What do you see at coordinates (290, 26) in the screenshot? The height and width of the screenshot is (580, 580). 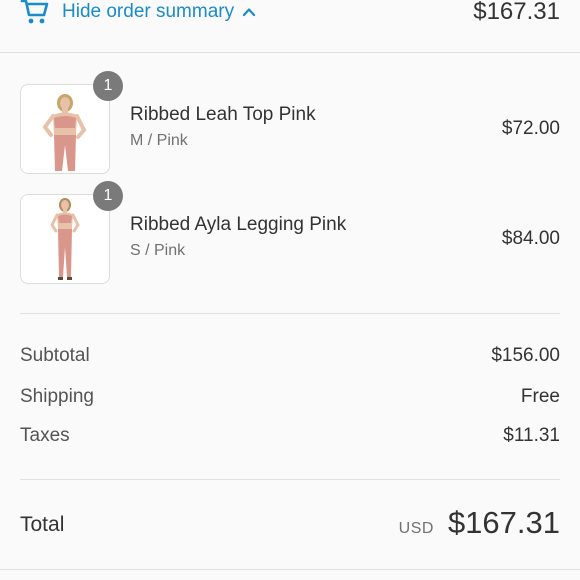 I see `order-summary-toggle-bar: Hide order summary $167.31` at bounding box center [290, 26].